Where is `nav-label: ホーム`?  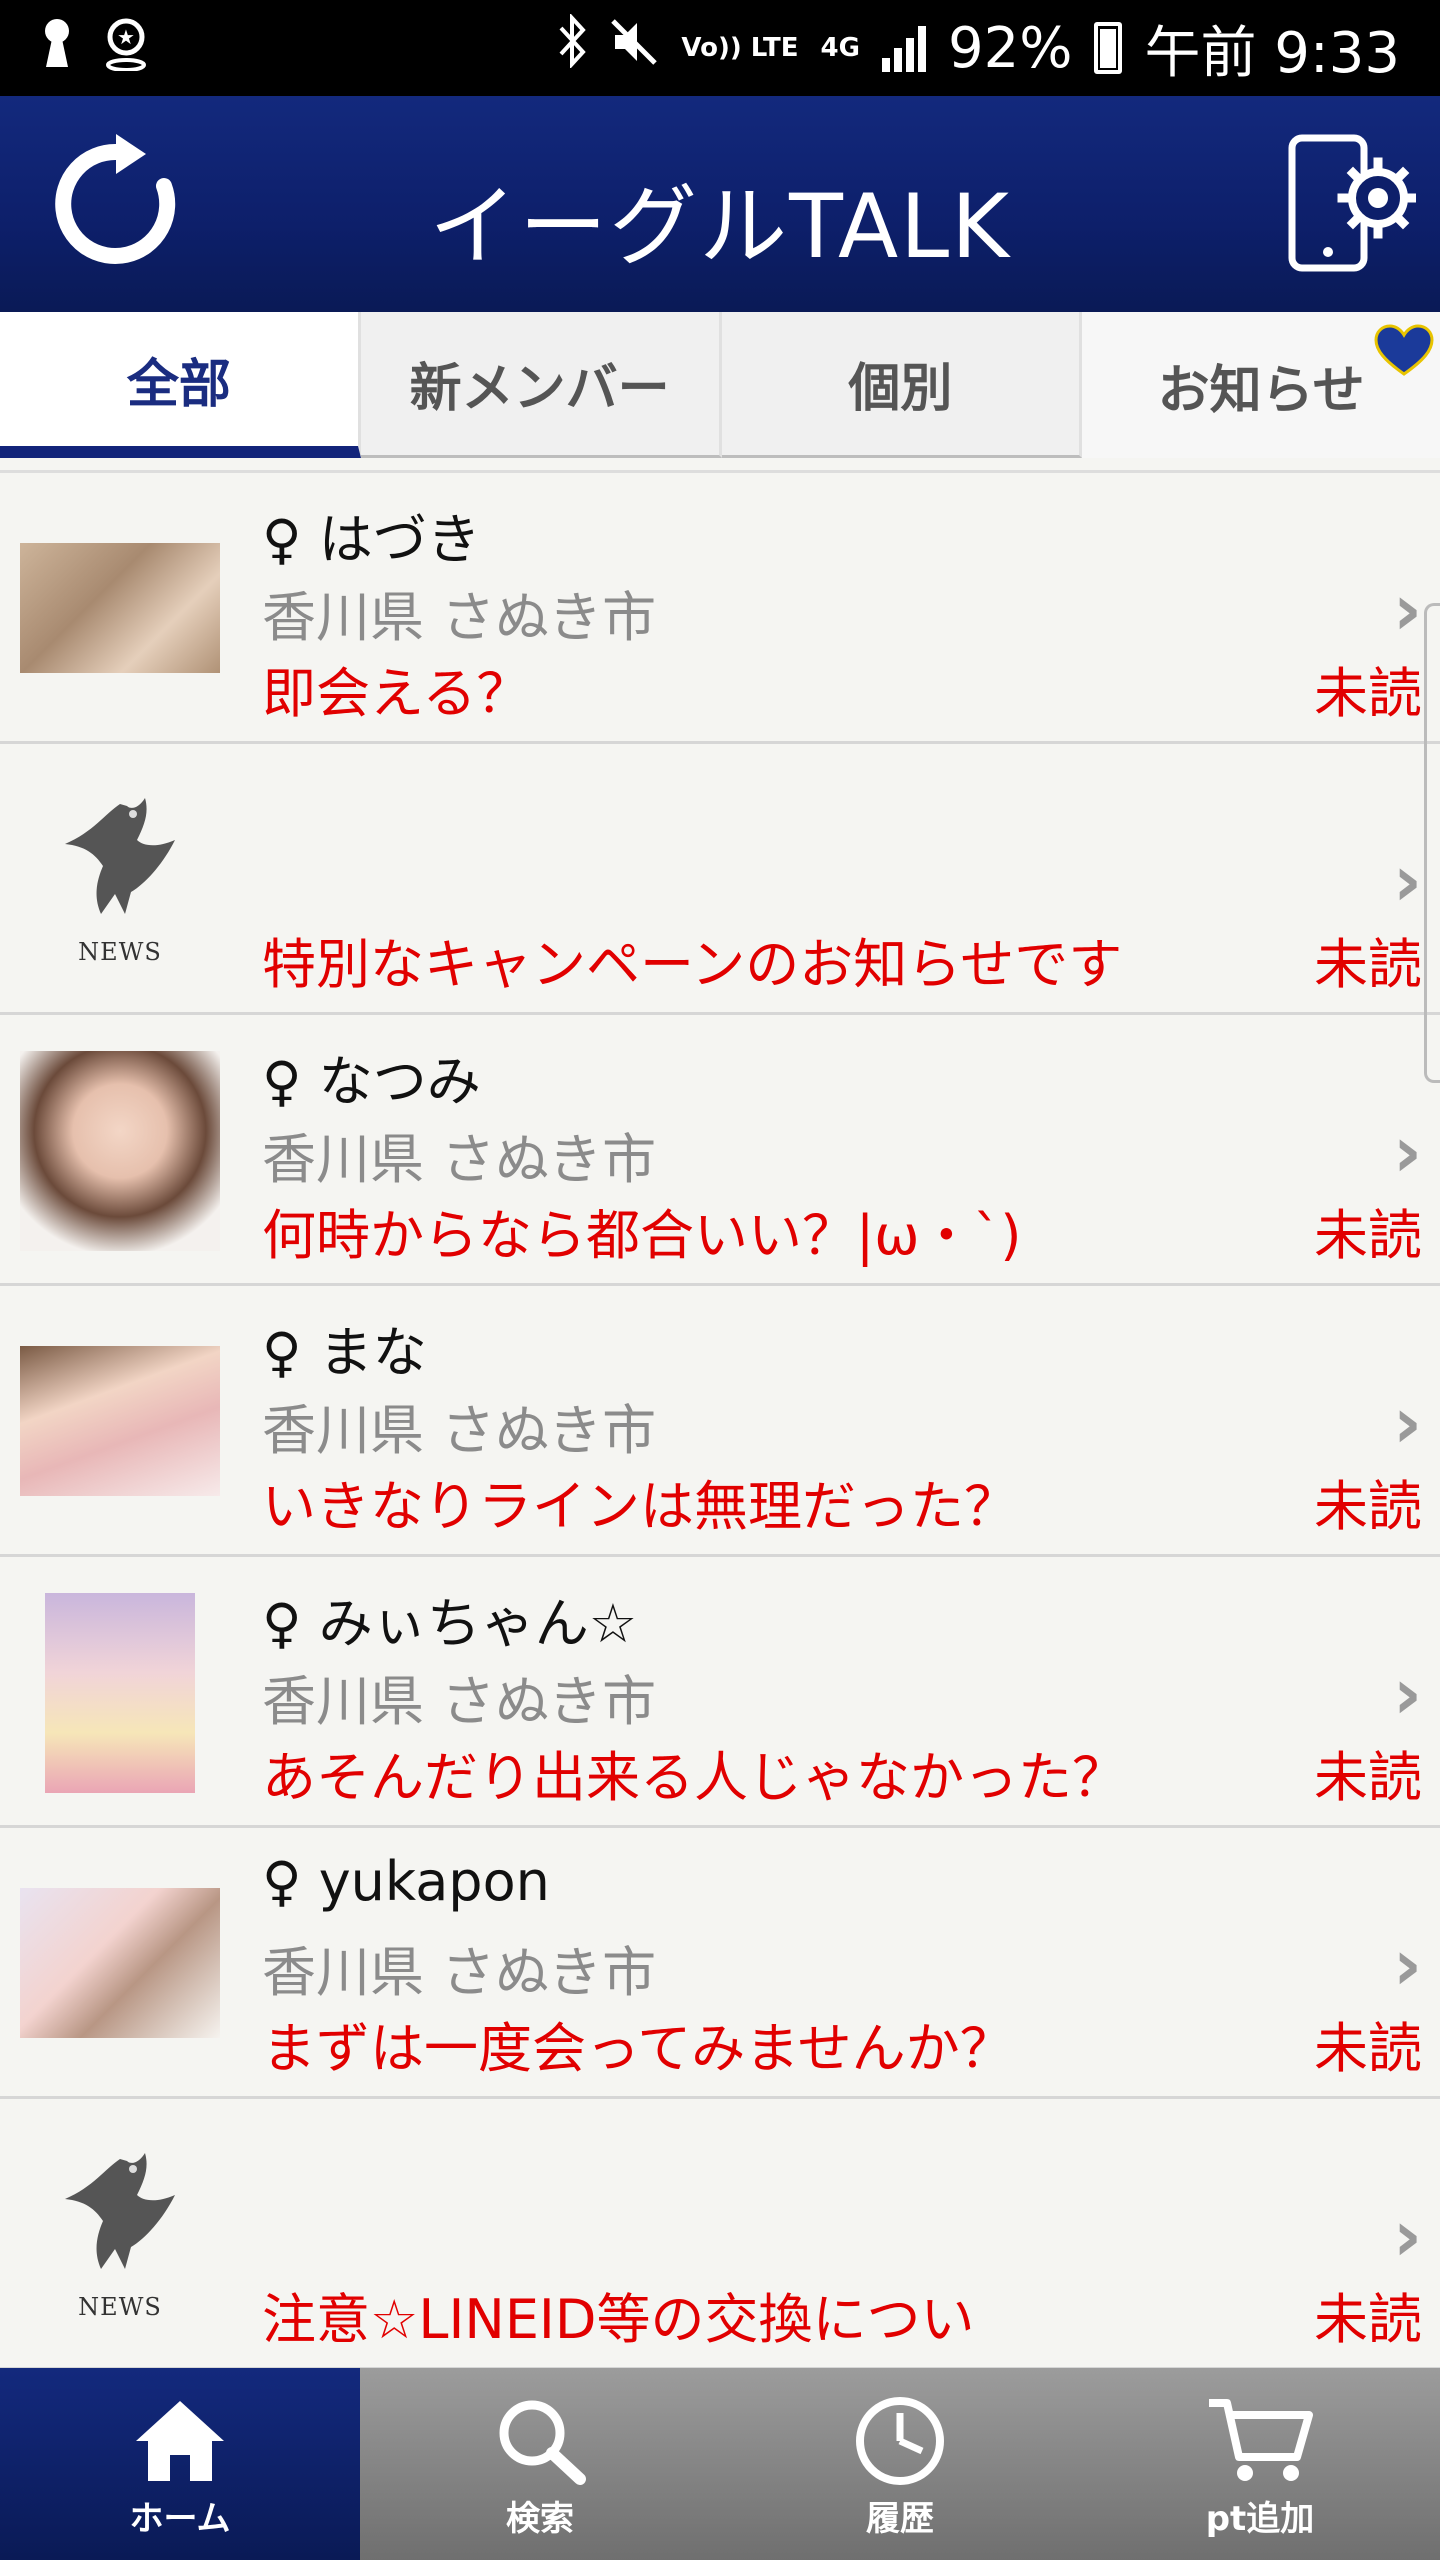
nav-label: ホーム is located at coordinates (180, 2519).